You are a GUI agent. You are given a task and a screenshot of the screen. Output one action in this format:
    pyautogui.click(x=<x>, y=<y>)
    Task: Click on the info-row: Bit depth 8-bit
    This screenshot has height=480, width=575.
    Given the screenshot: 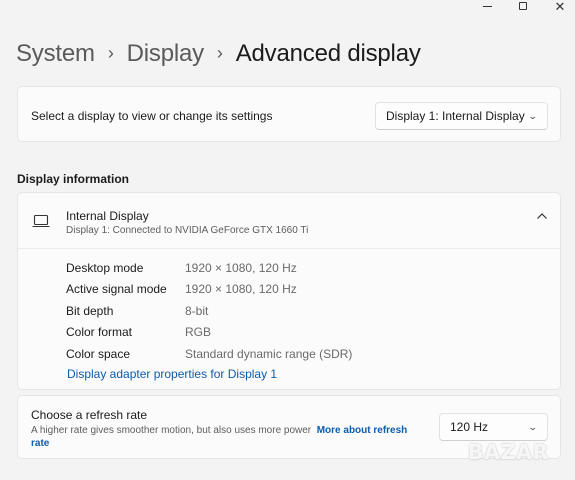 What is the action you would take?
    pyautogui.click(x=209, y=311)
    